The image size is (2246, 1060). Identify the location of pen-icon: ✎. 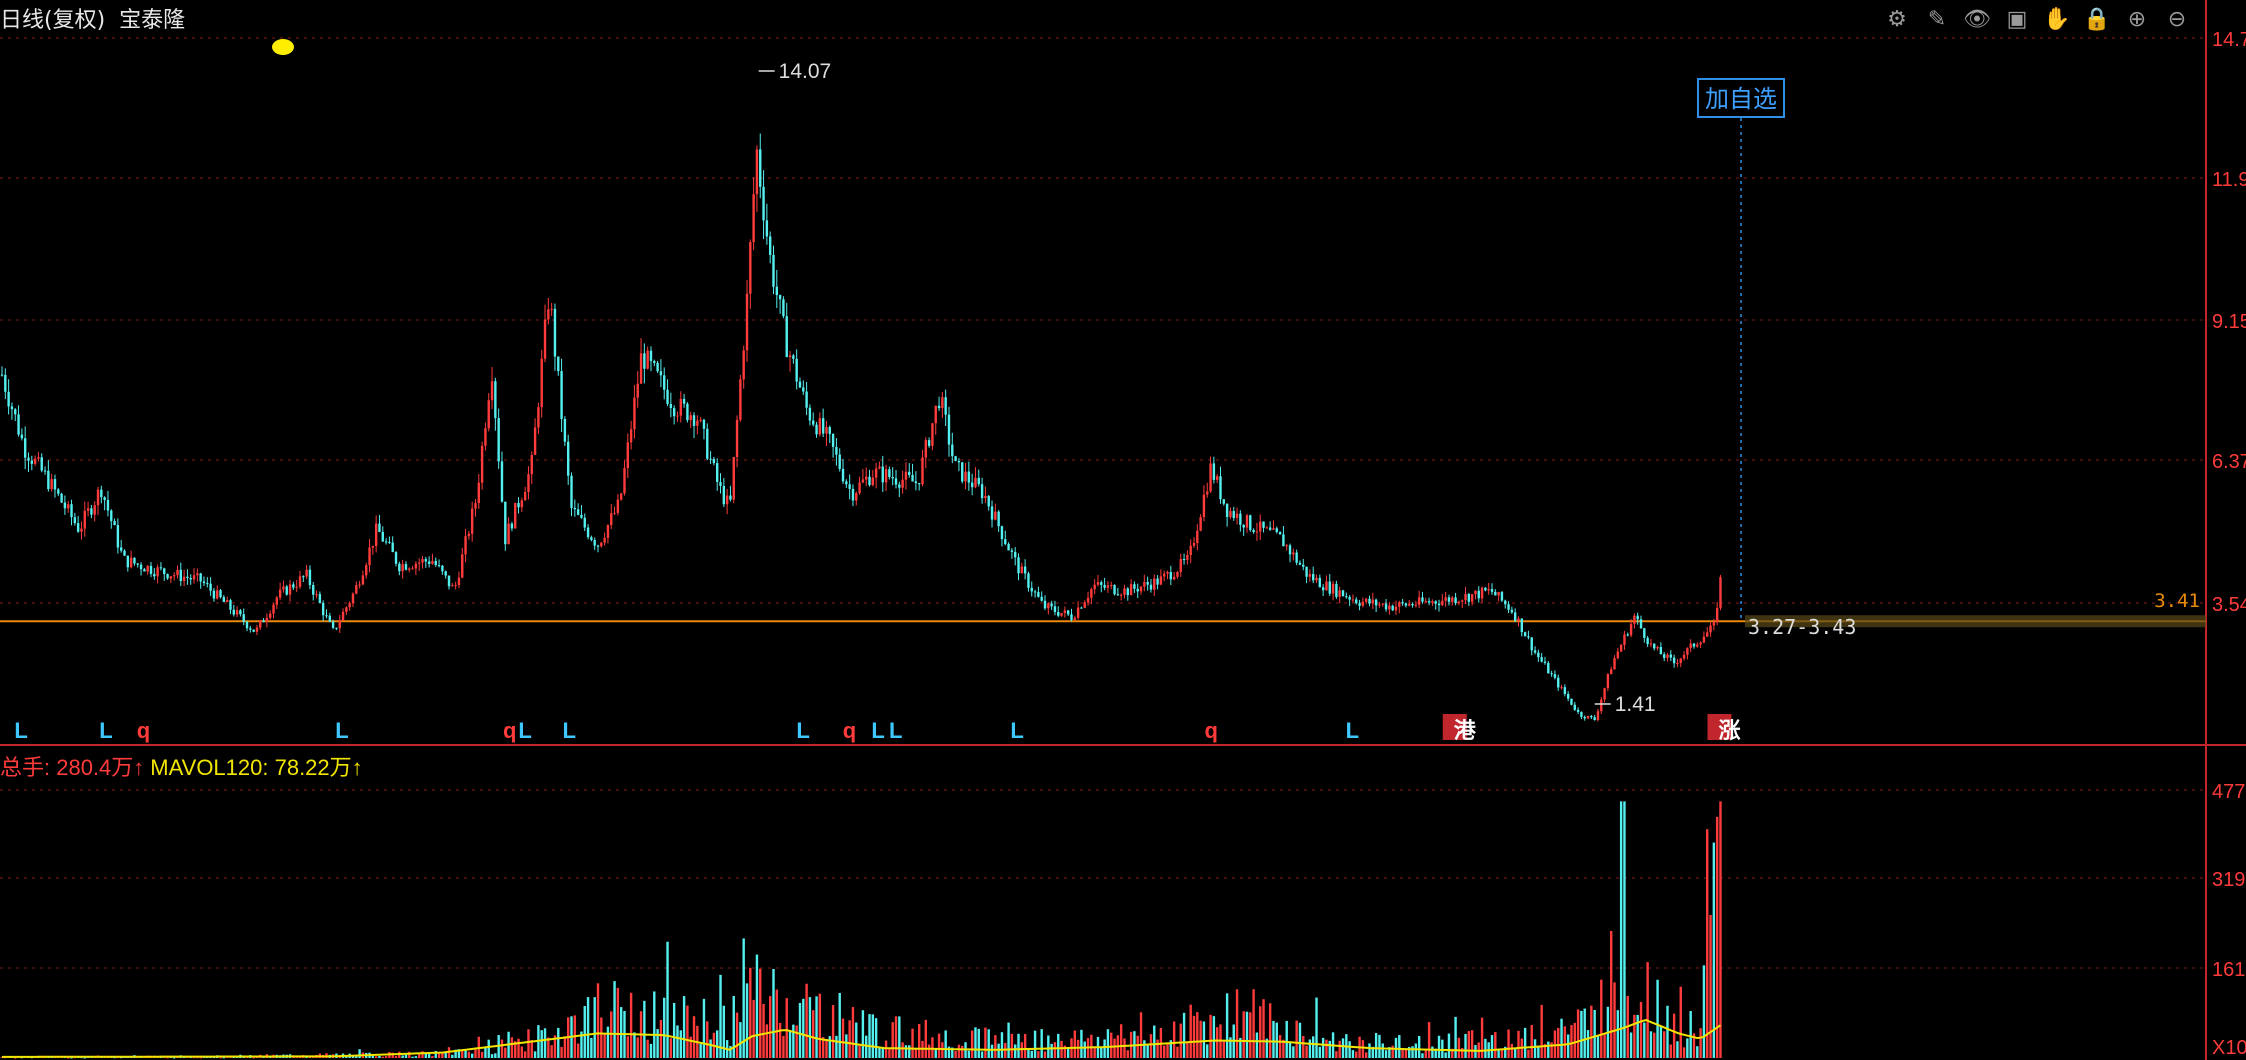
(1937, 19).